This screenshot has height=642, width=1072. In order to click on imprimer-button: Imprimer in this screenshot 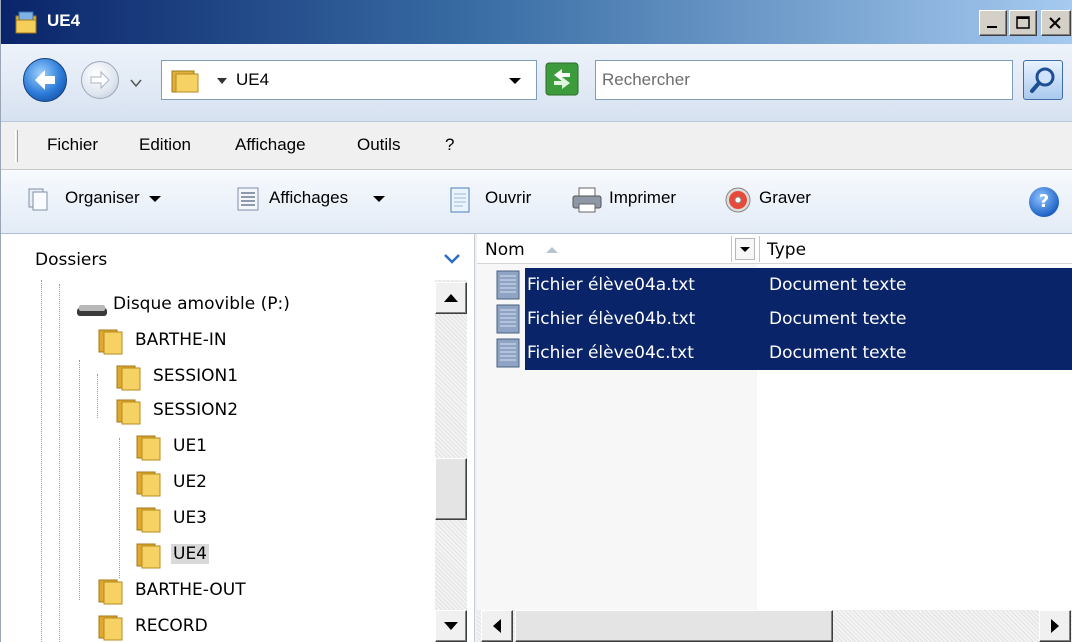, I will do `click(623, 200)`.